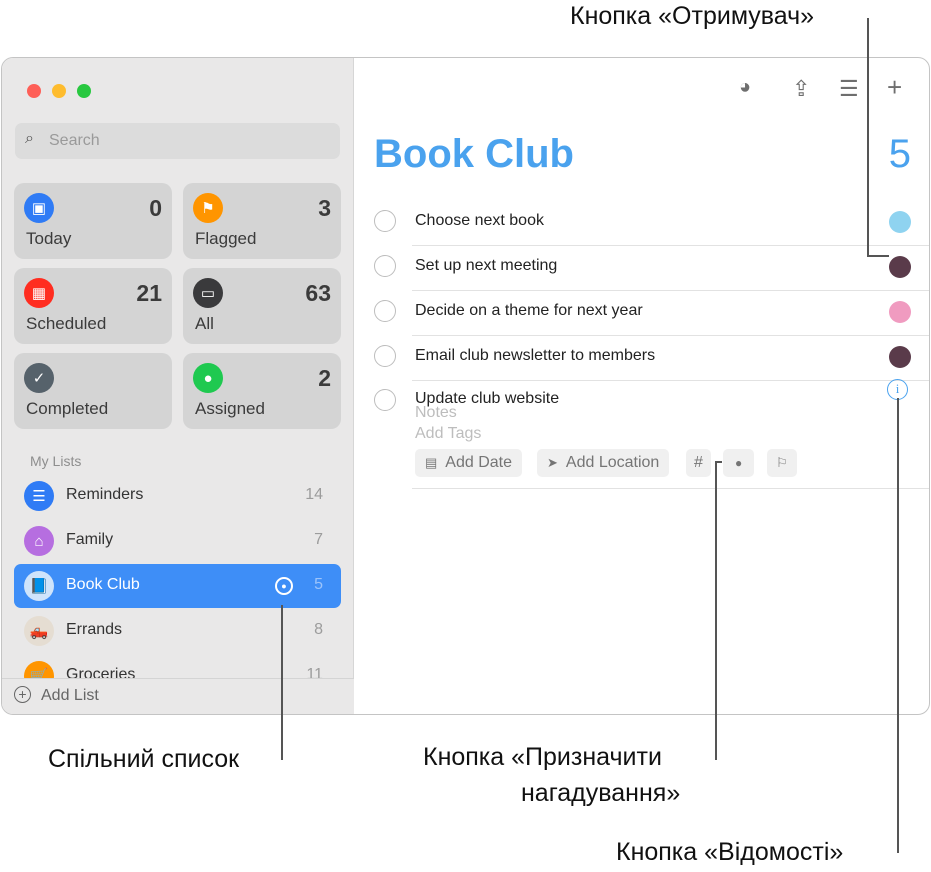 The image size is (931, 872). What do you see at coordinates (39, 669) in the screenshot?
I see `cart-icon: 🛒` at bounding box center [39, 669].